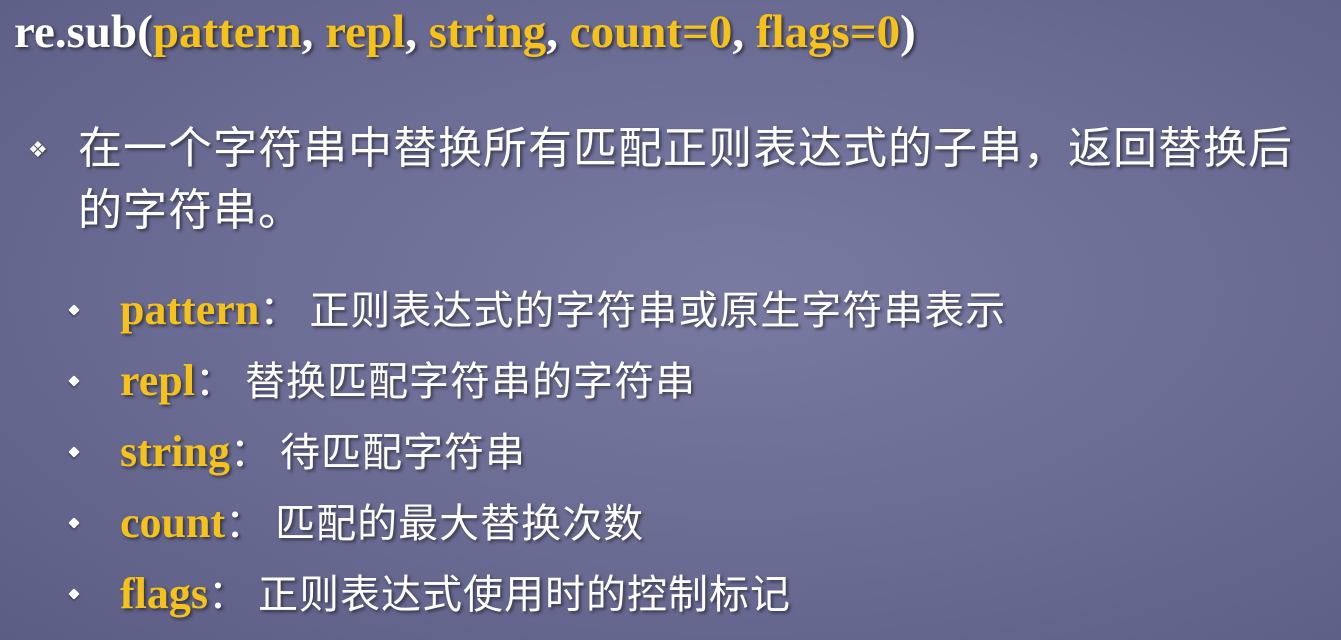 Image resolution: width=1341 pixels, height=640 pixels. Describe the element at coordinates (175, 451) in the screenshot. I see `param-name: string` at that location.